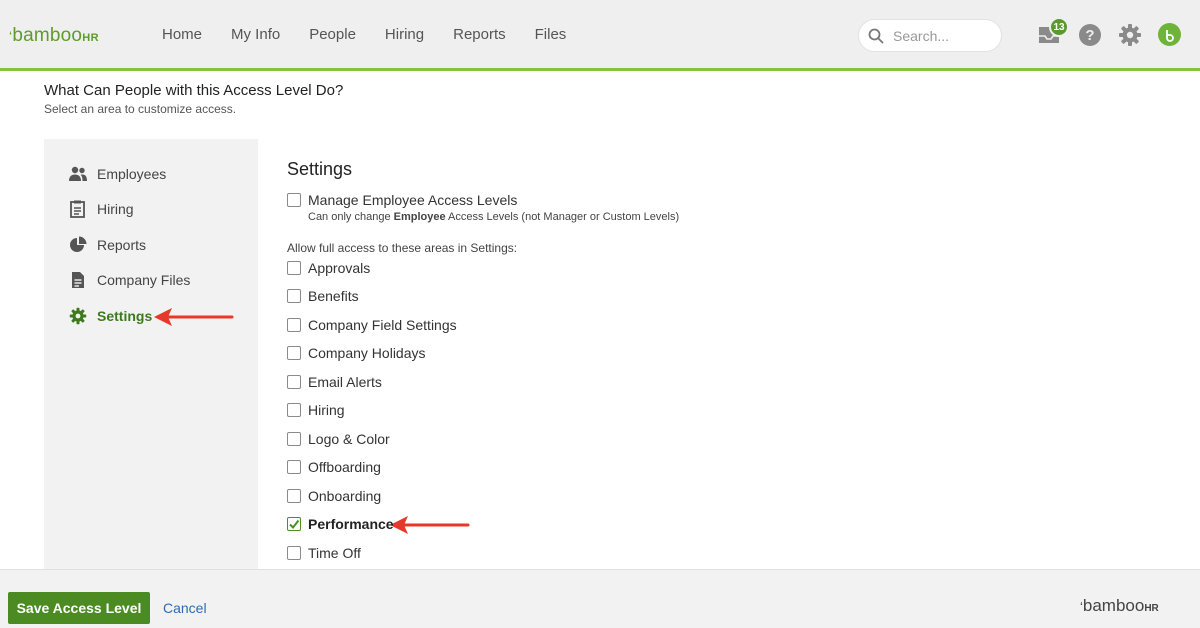  Describe the element at coordinates (78, 174) in the screenshot. I see `people-icon` at that location.